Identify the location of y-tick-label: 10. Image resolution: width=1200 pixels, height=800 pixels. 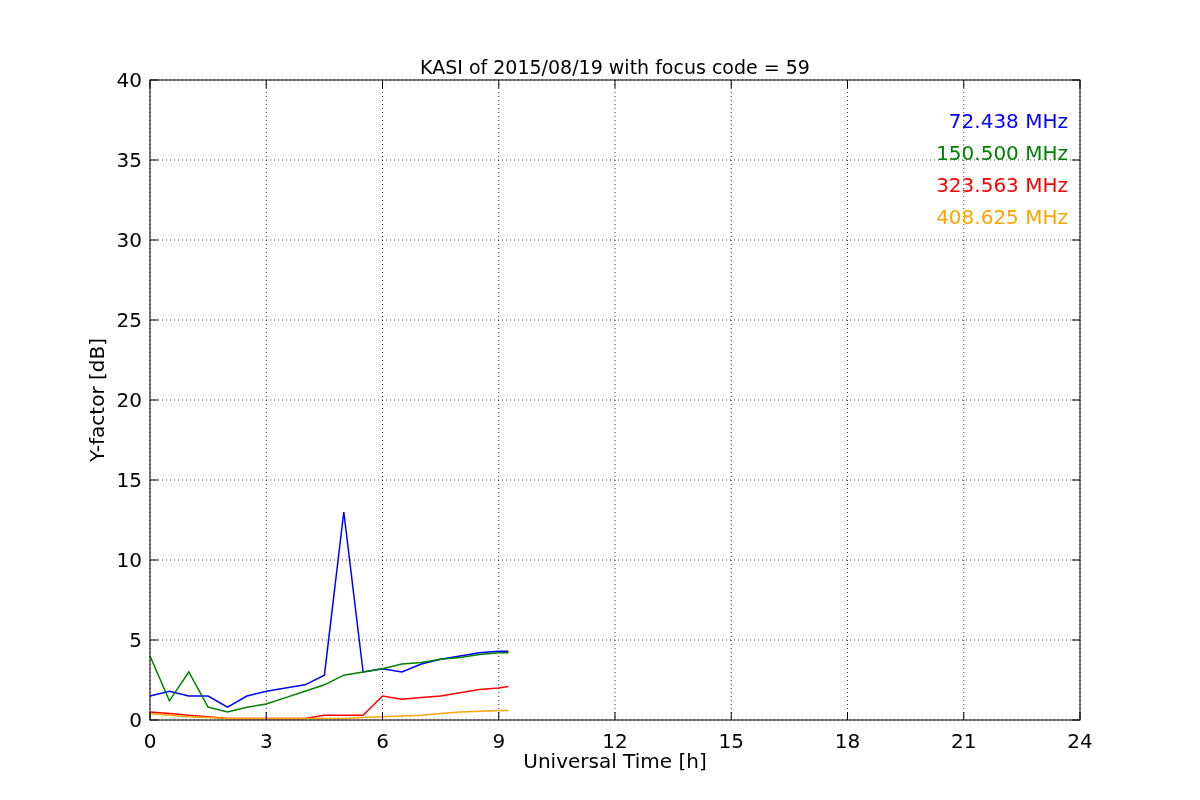
(129, 560).